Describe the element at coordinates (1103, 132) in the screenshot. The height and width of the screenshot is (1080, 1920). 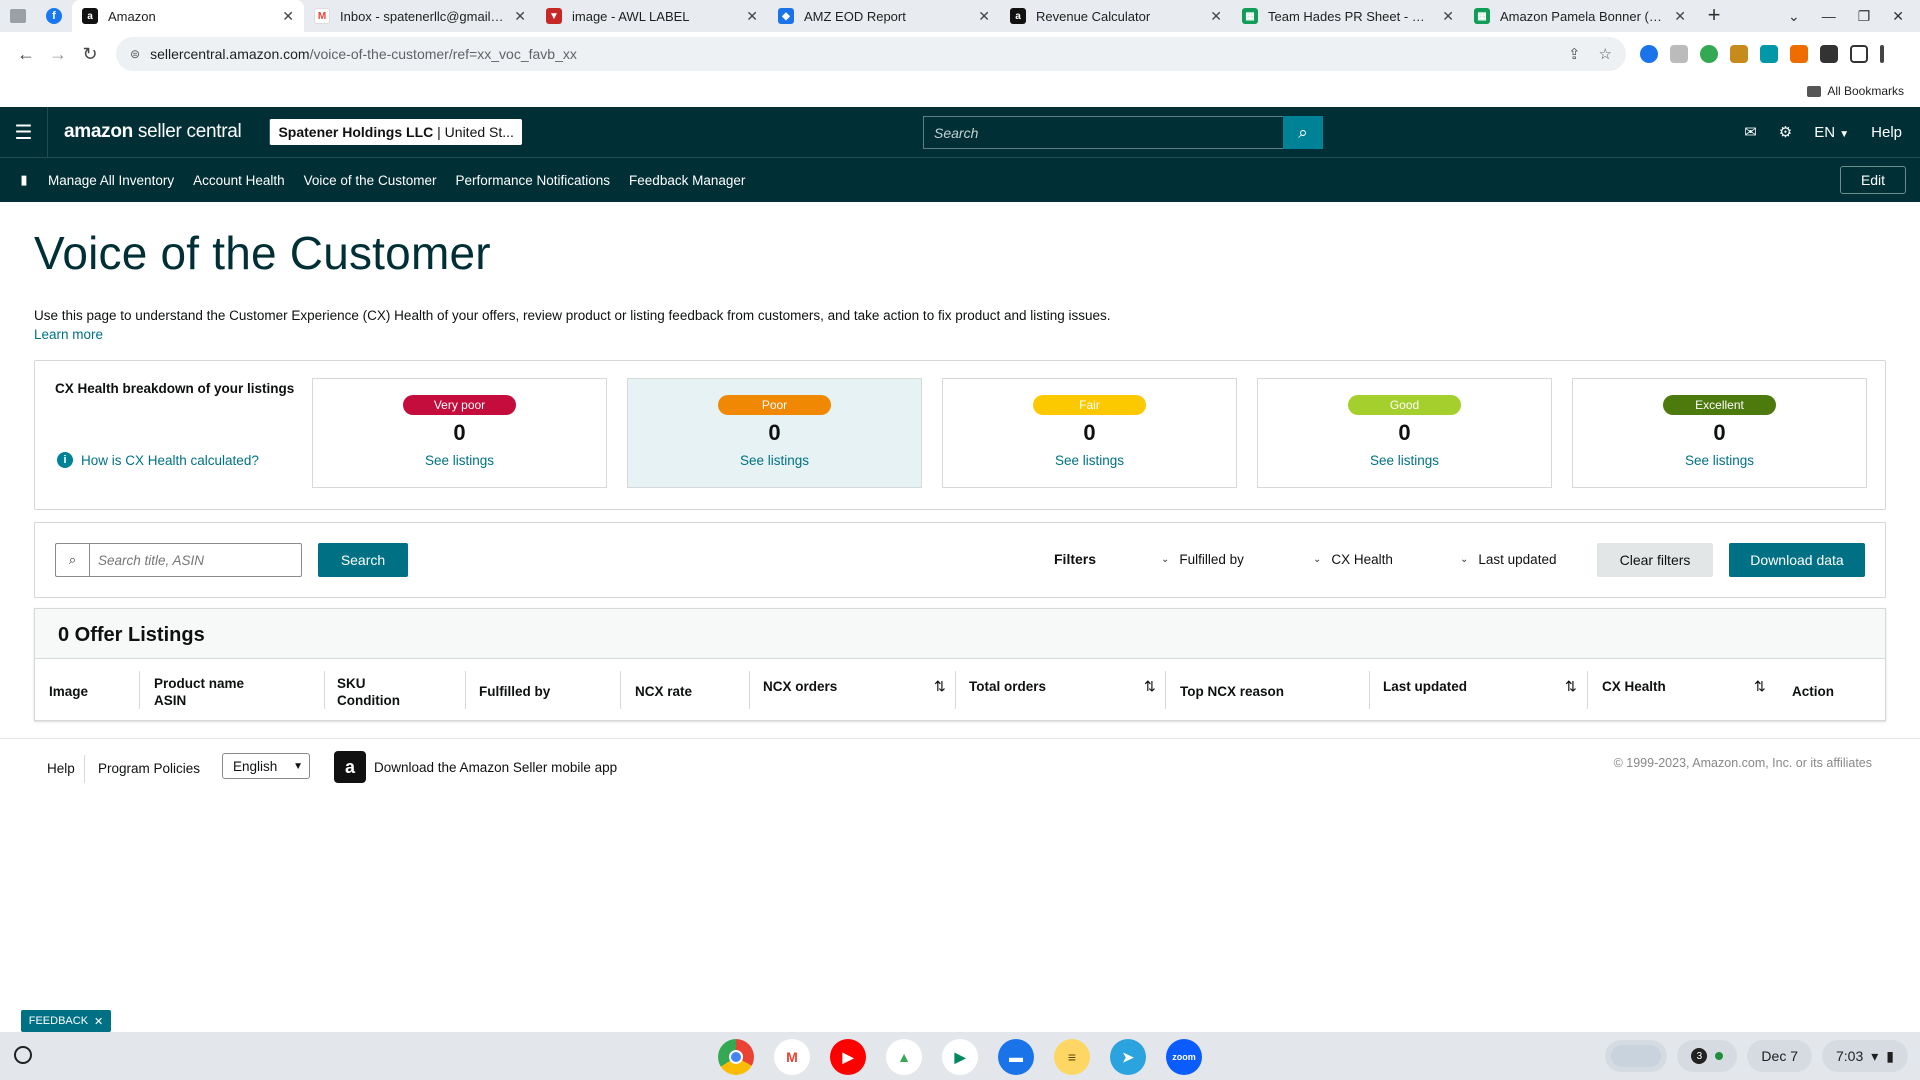
I see `header-search-input: Search` at that location.